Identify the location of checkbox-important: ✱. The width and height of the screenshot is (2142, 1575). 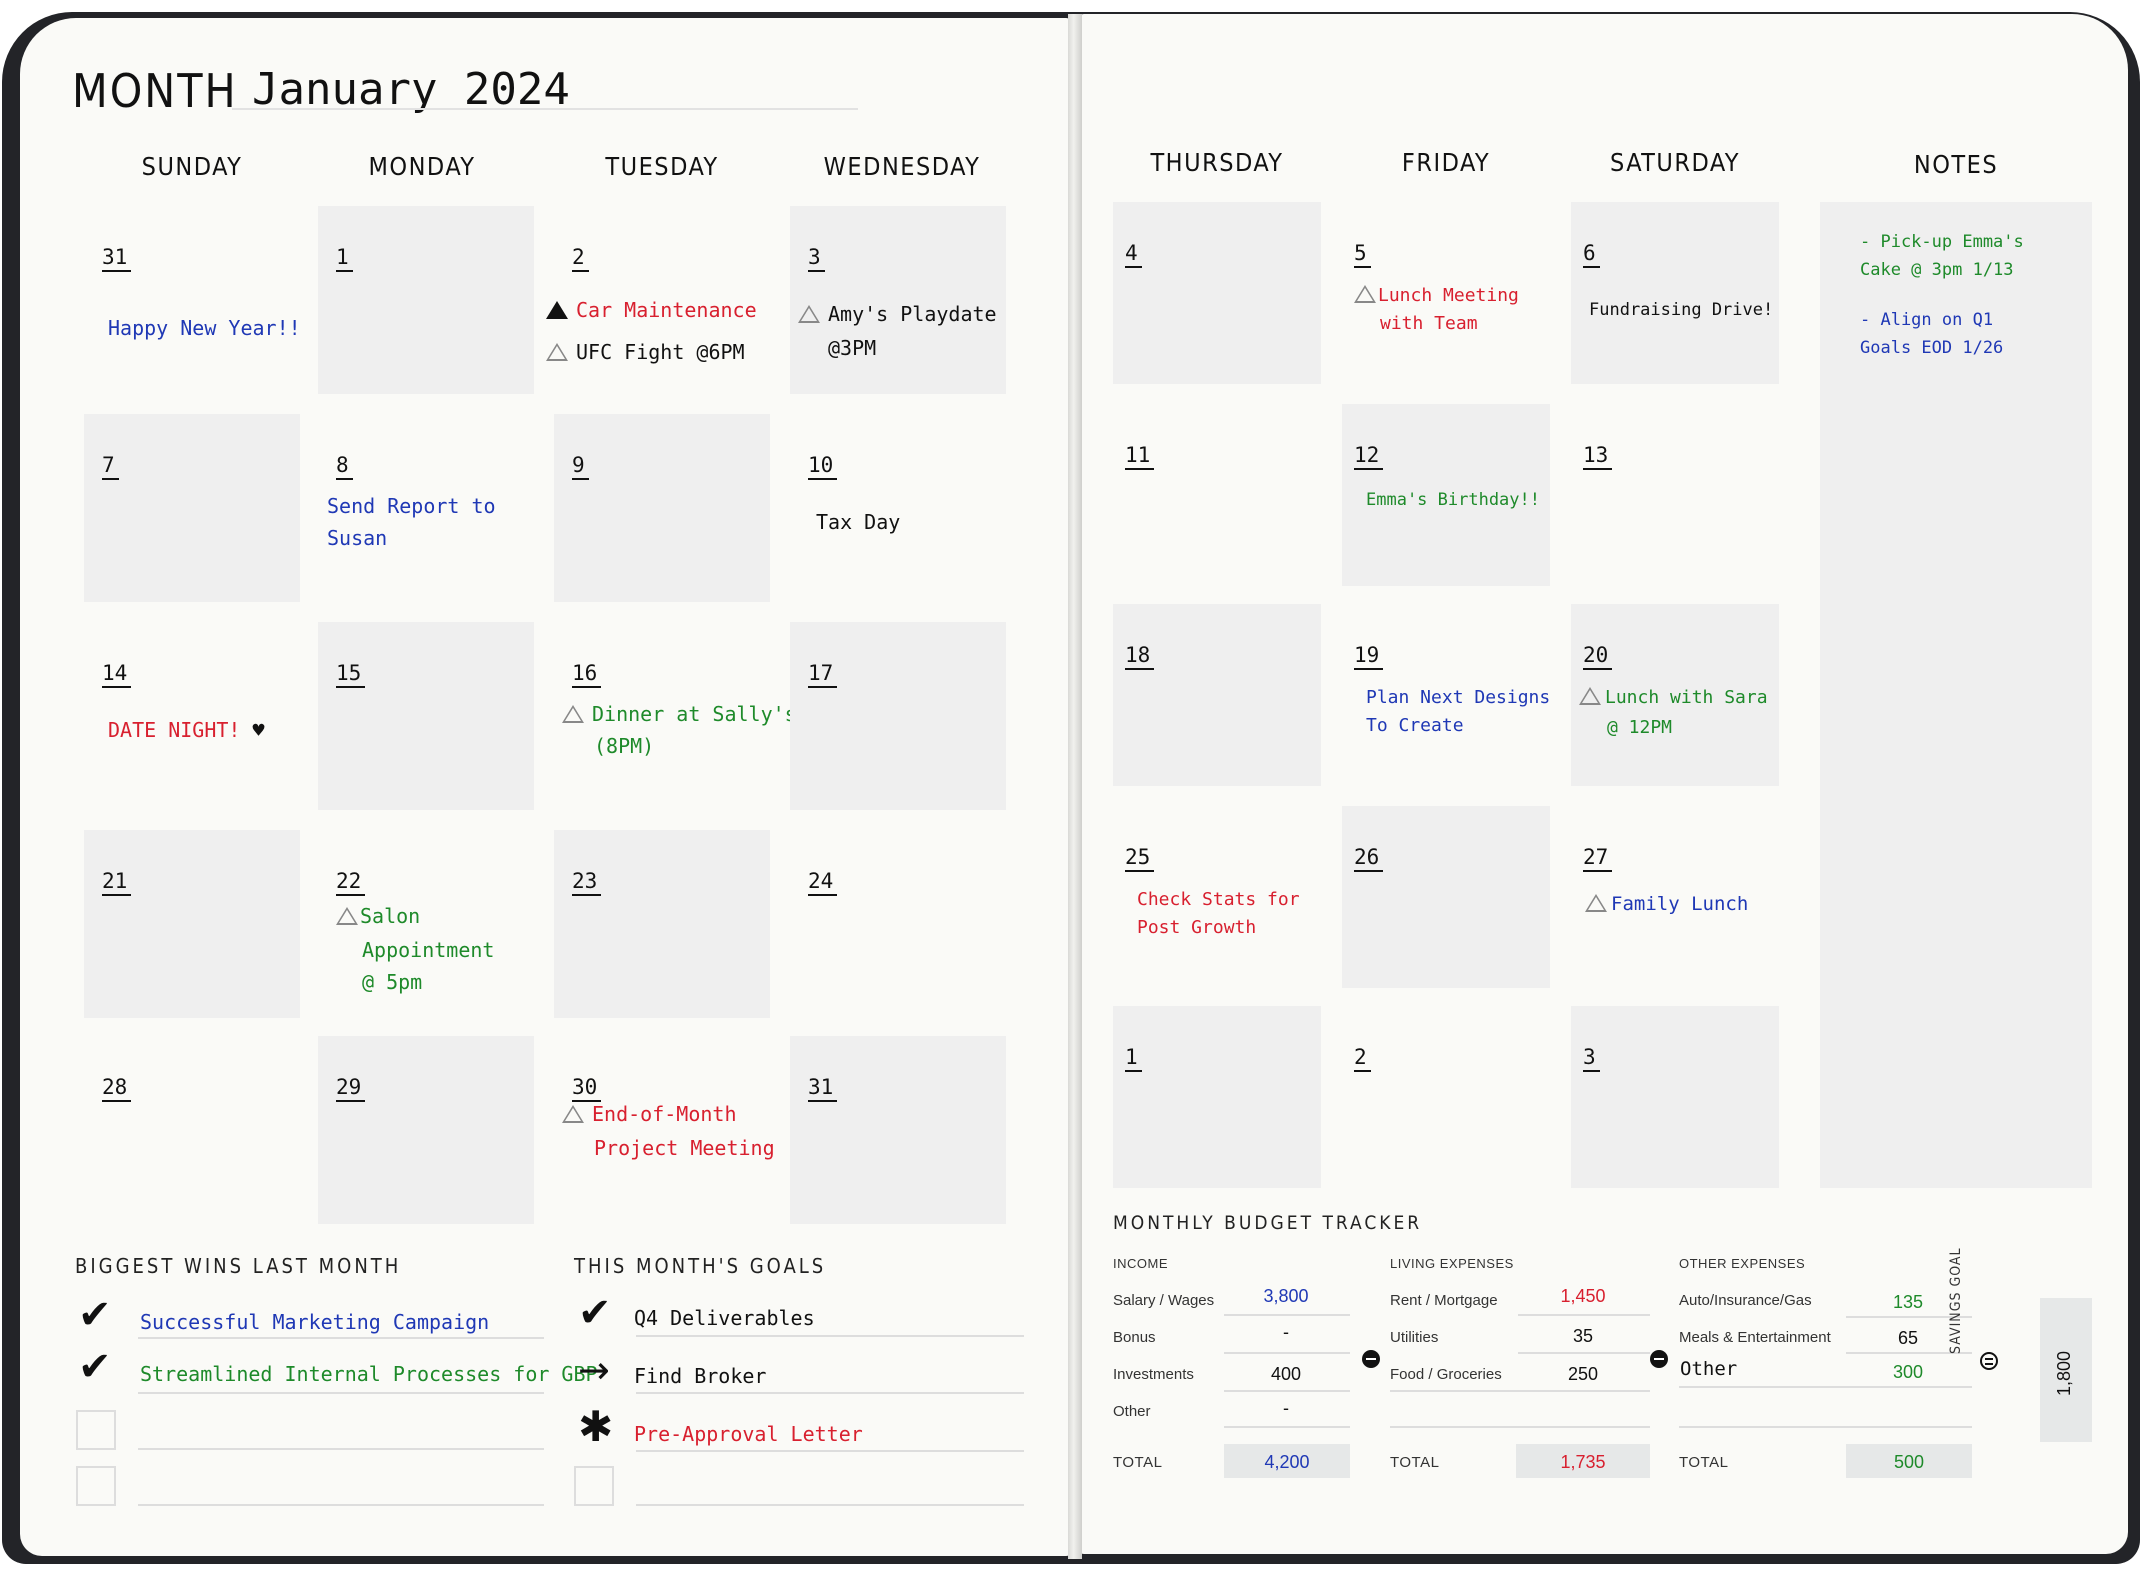
(594, 1426).